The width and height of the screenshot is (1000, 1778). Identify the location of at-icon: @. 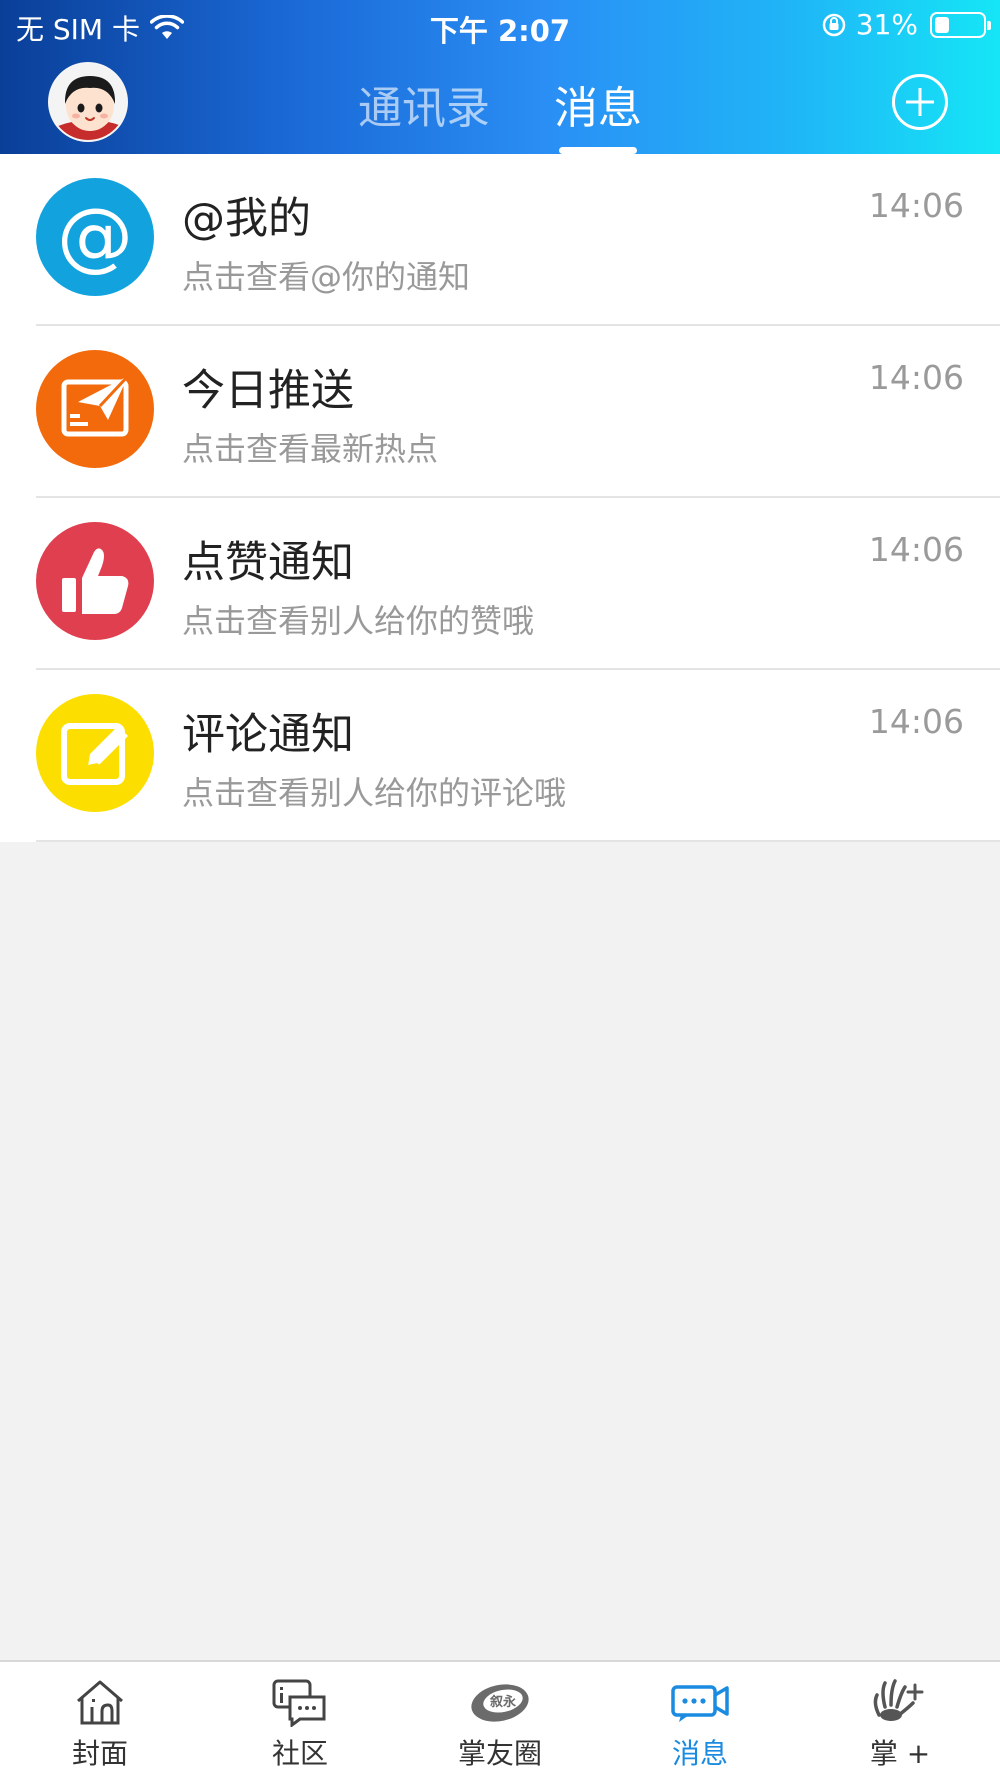
(95, 237).